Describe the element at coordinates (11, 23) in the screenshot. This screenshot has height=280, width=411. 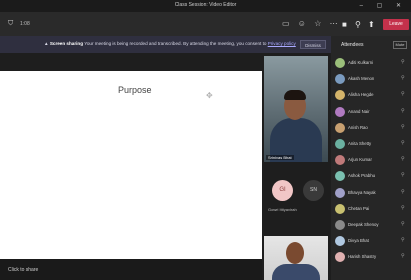
I see `shield-icon: ⛉` at that location.